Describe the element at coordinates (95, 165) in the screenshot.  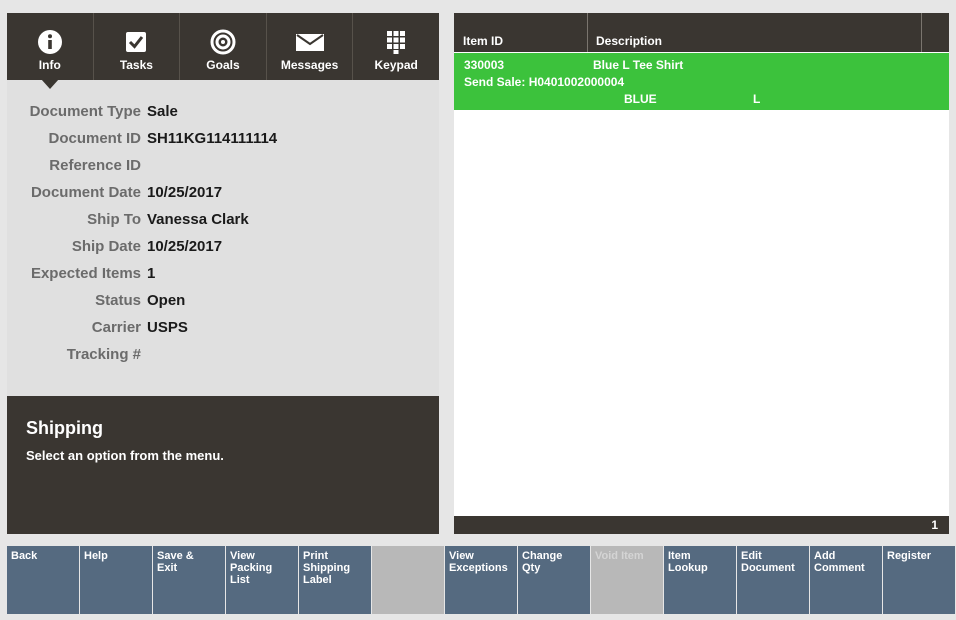
I see `field-label: Reference ID` at that location.